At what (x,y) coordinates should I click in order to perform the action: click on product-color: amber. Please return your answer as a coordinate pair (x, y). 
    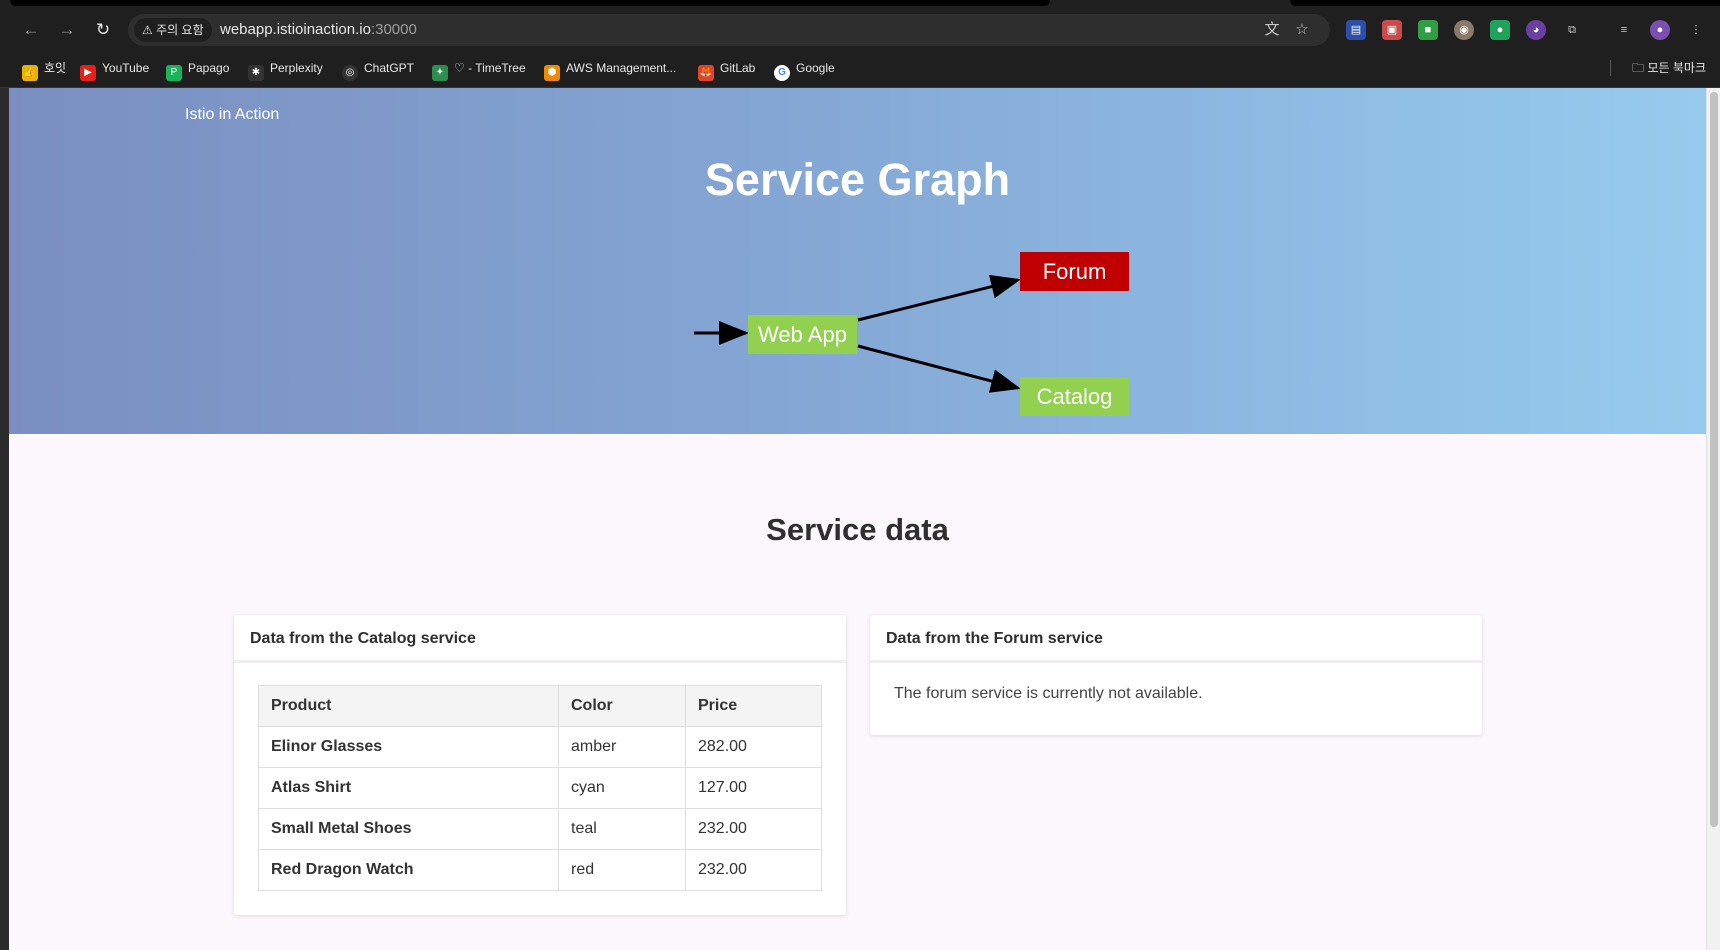
    Looking at the image, I should click on (622, 747).